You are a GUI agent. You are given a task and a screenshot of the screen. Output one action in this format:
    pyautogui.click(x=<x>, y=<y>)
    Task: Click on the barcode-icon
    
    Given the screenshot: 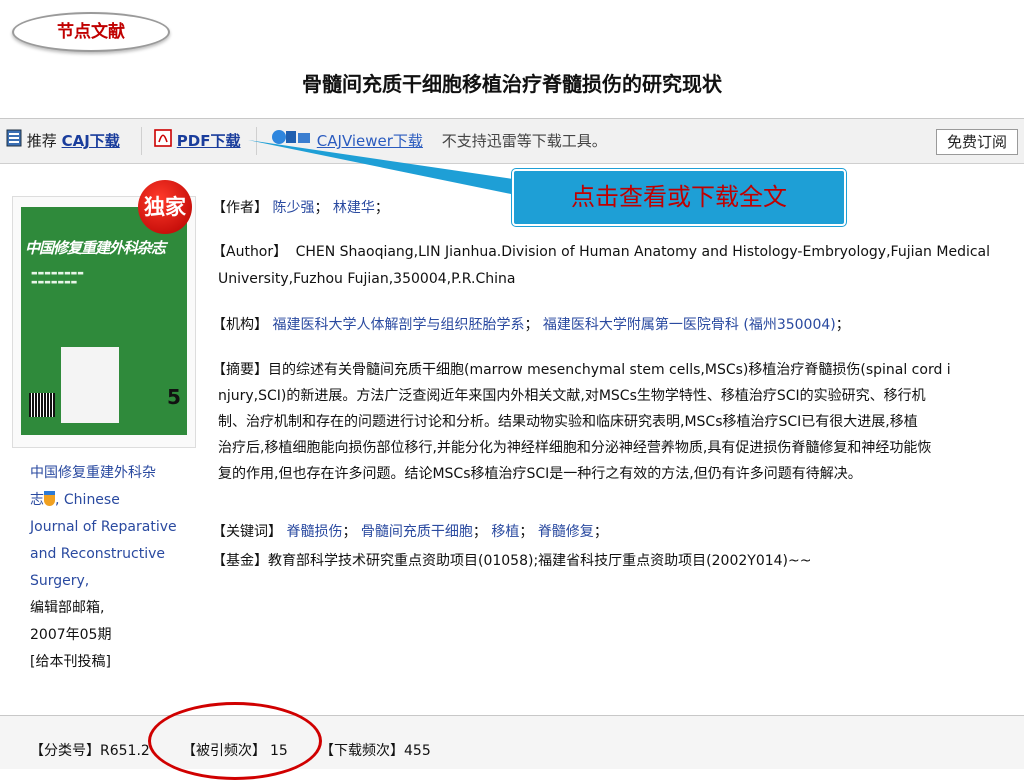 What is the action you would take?
    pyautogui.click(x=42, y=405)
    